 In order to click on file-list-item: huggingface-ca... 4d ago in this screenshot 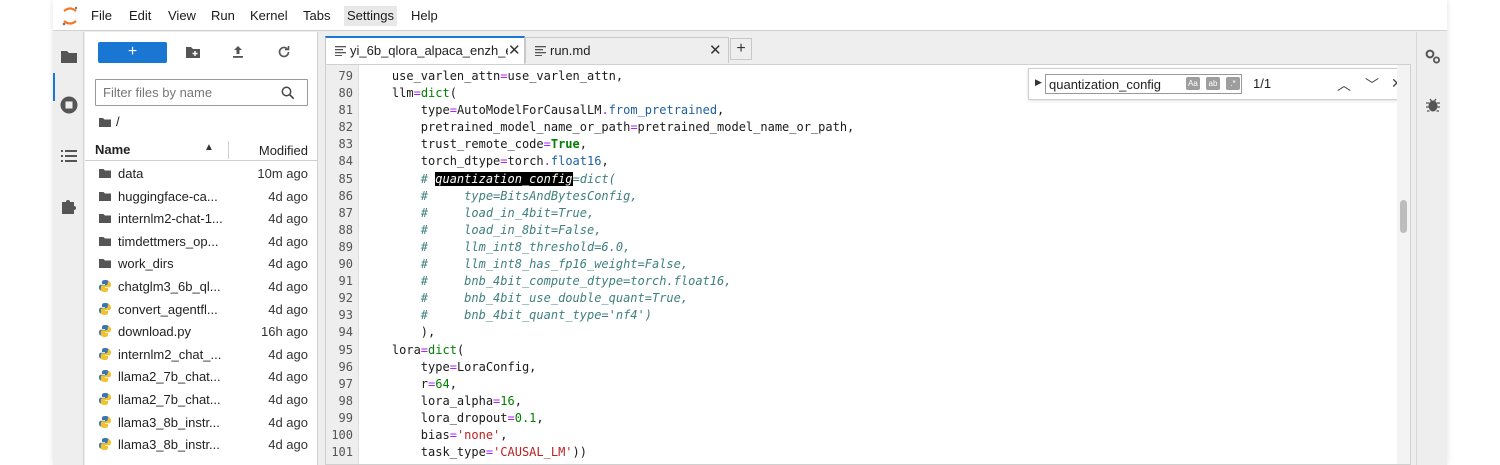, I will do `click(201, 196)`.